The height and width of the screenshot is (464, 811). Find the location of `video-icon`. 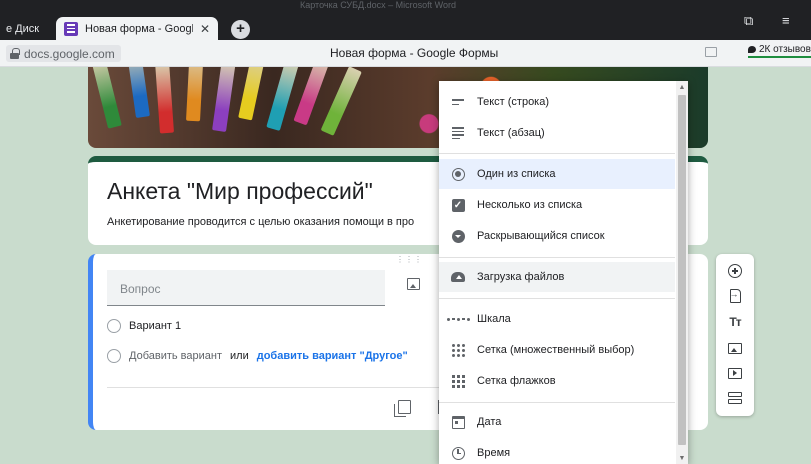

video-icon is located at coordinates (735, 373).